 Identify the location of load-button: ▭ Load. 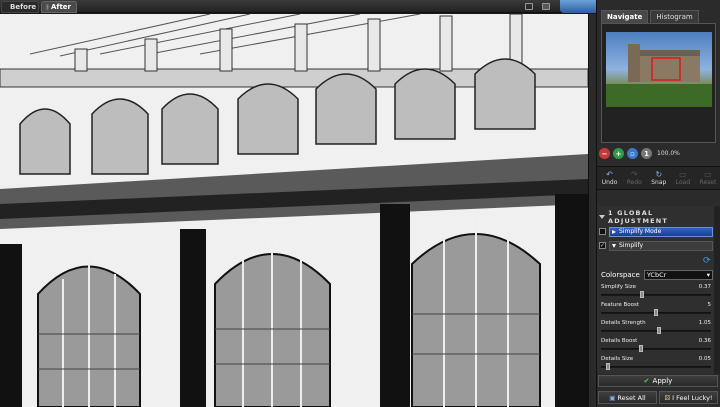
(683, 178).